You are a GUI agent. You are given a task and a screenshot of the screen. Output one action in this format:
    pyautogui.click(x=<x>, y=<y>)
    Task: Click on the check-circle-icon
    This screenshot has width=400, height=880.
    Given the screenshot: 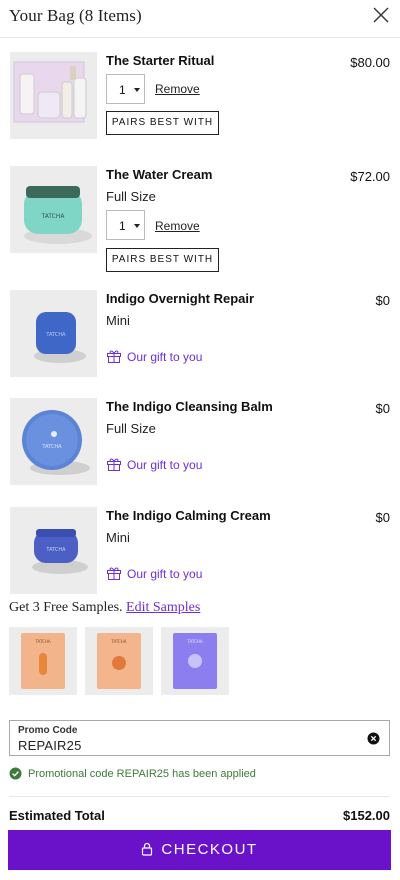 What is the action you would take?
    pyautogui.click(x=15, y=773)
    